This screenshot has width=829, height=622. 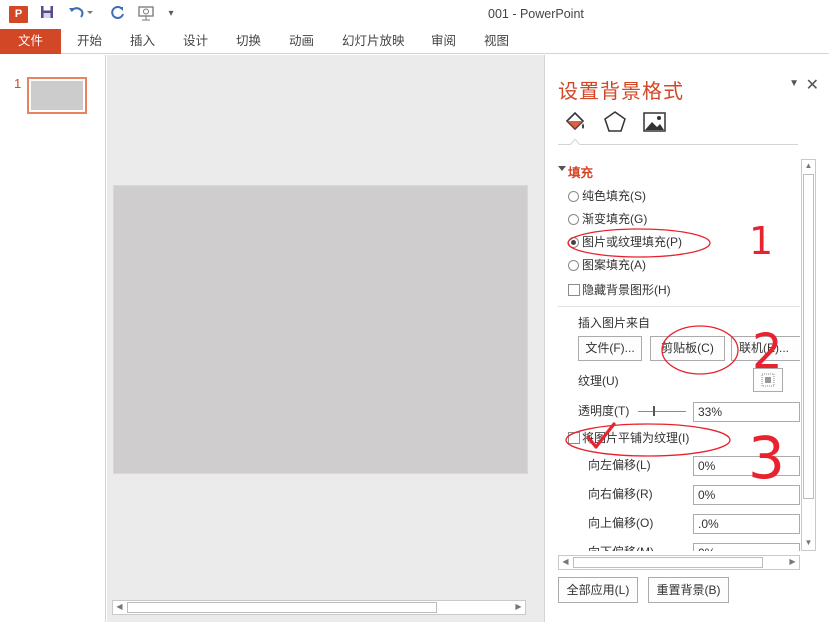 I want to click on transparency-slider-thumb, so click(x=653, y=411).